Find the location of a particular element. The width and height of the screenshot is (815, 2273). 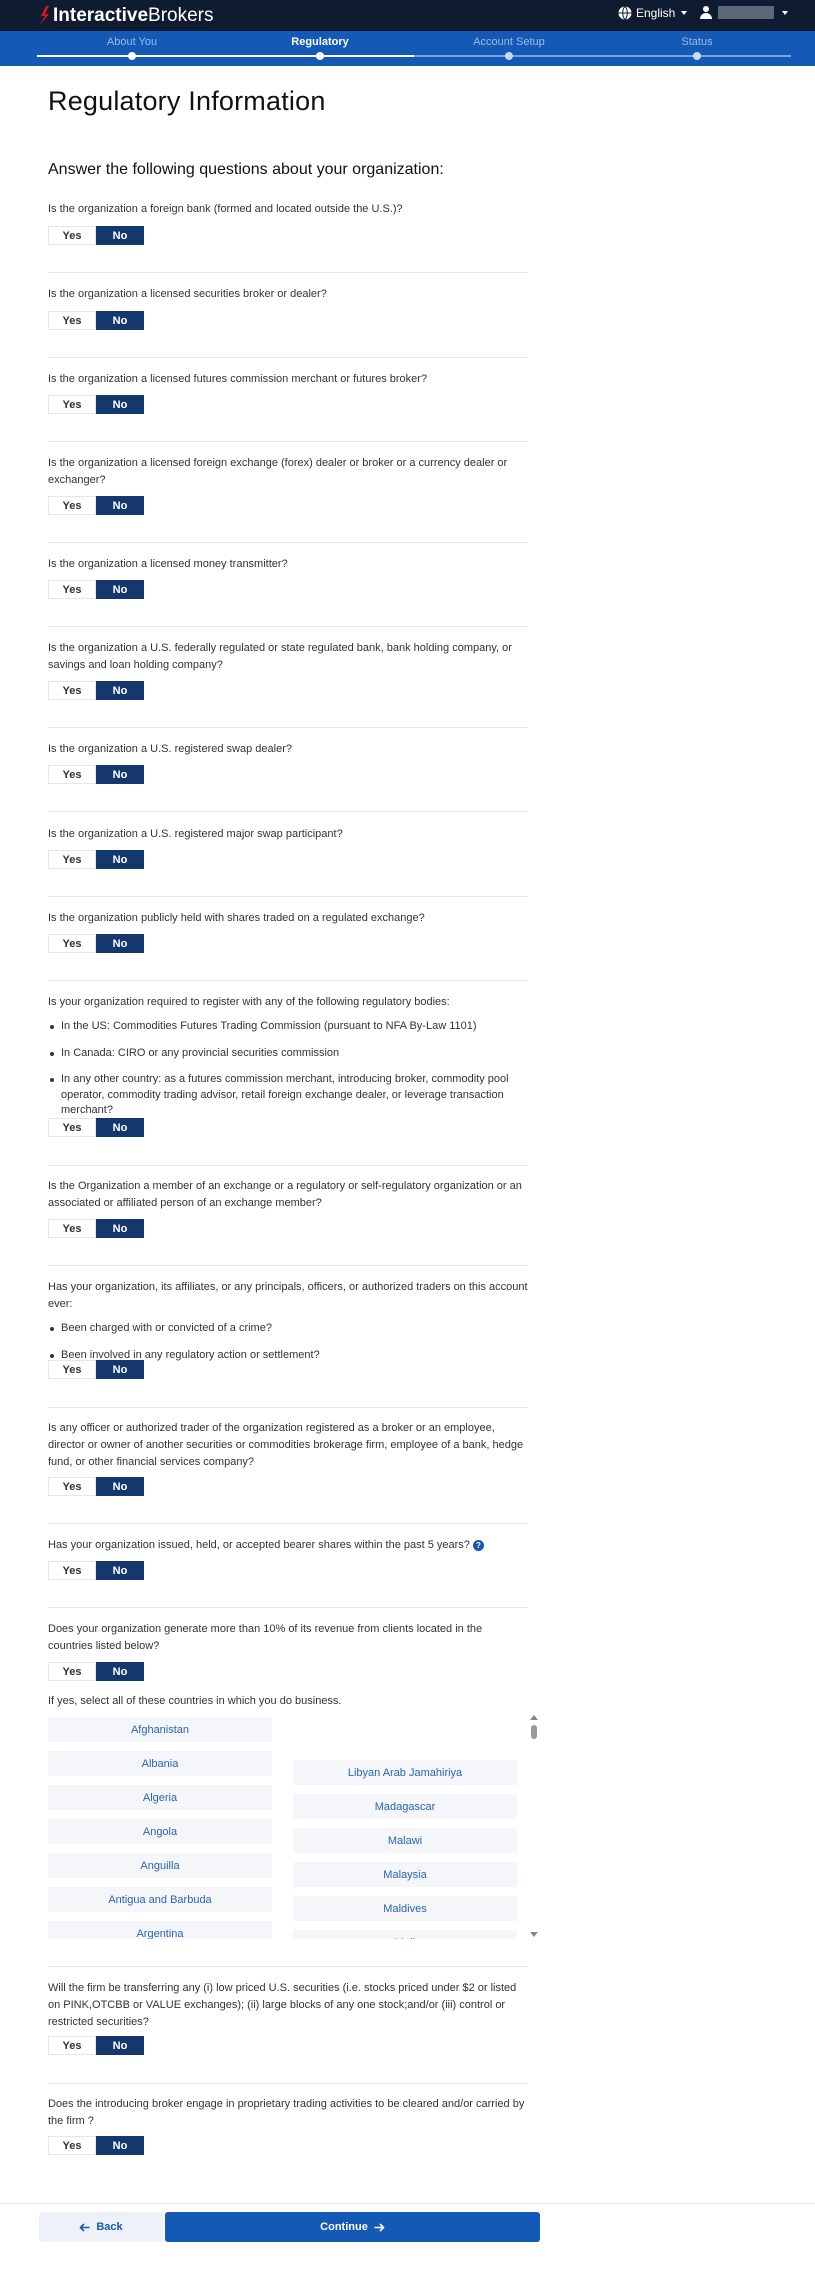

country-option: Malawi is located at coordinates (405, 1840).